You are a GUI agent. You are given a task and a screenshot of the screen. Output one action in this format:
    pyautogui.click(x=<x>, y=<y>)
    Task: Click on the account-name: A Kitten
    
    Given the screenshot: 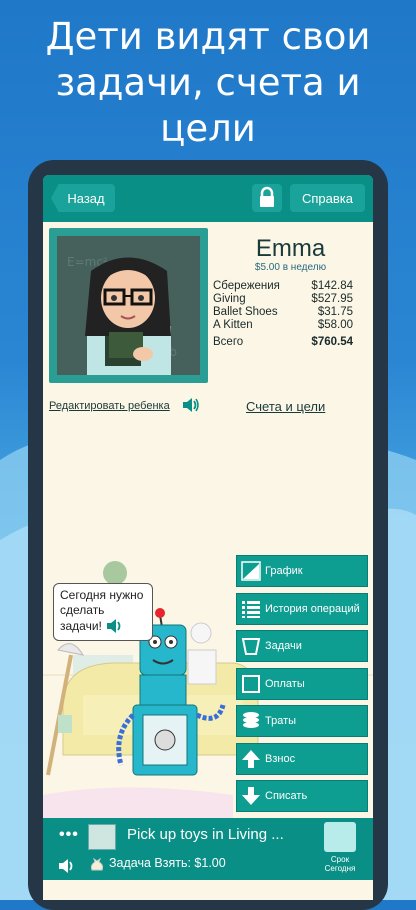 What is the action you would take?
    pyautogui.click(x=233, y=325)
    